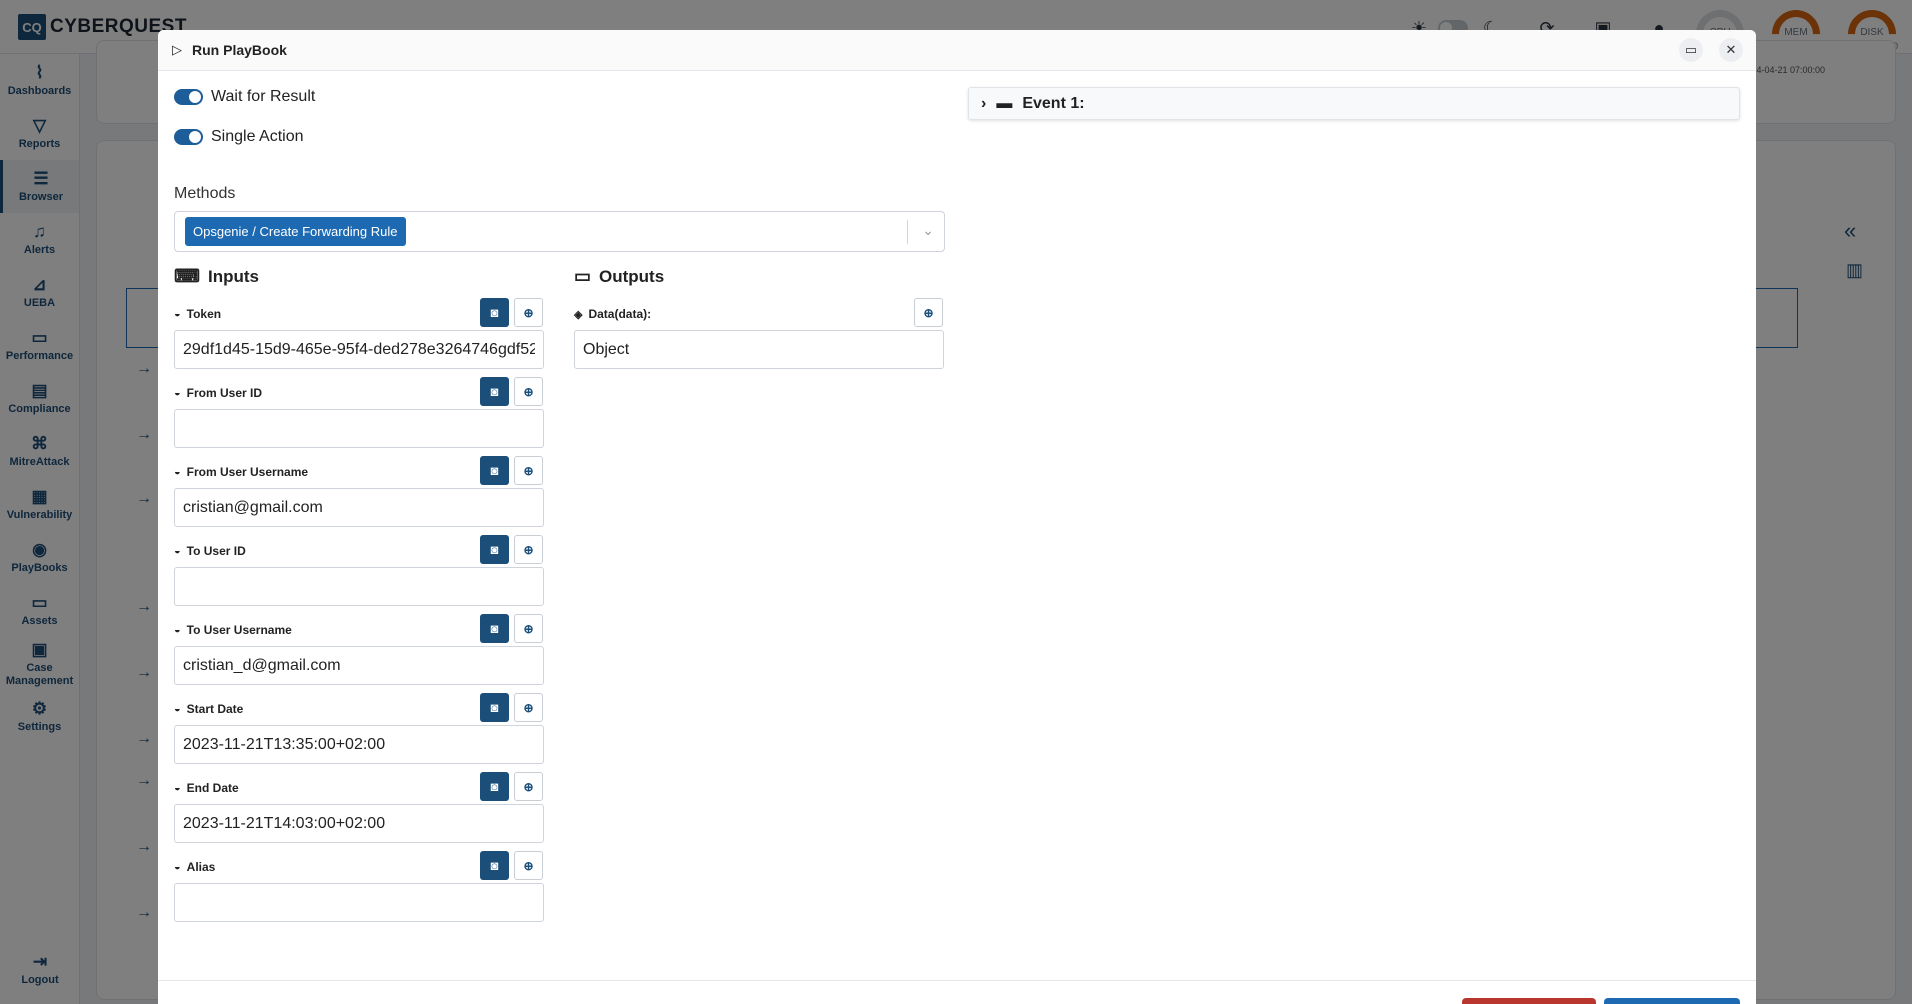 This screenshot has height=1004, width=1912. Describe the element at coordinates (1691, 50) in the screenshot. I see `maximize-button: ▭` at that location.